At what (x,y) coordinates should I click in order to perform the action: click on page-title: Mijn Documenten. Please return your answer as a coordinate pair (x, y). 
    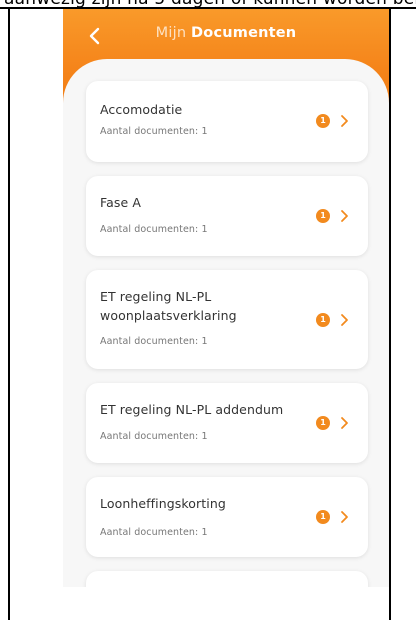
    Looking at the image, I should click on (226, 33).